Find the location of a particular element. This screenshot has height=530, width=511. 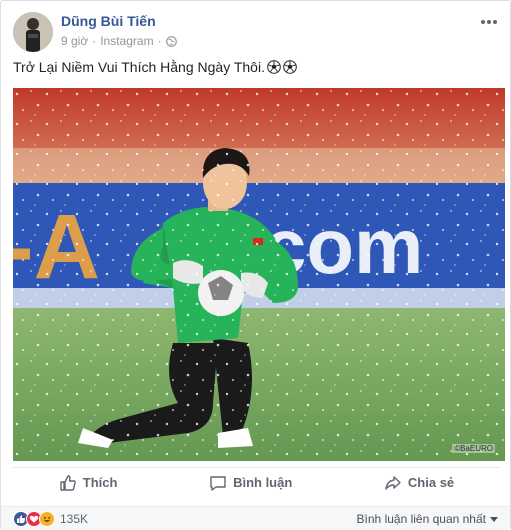

post-time: 9 giờ is located at coordinates (74, 41).